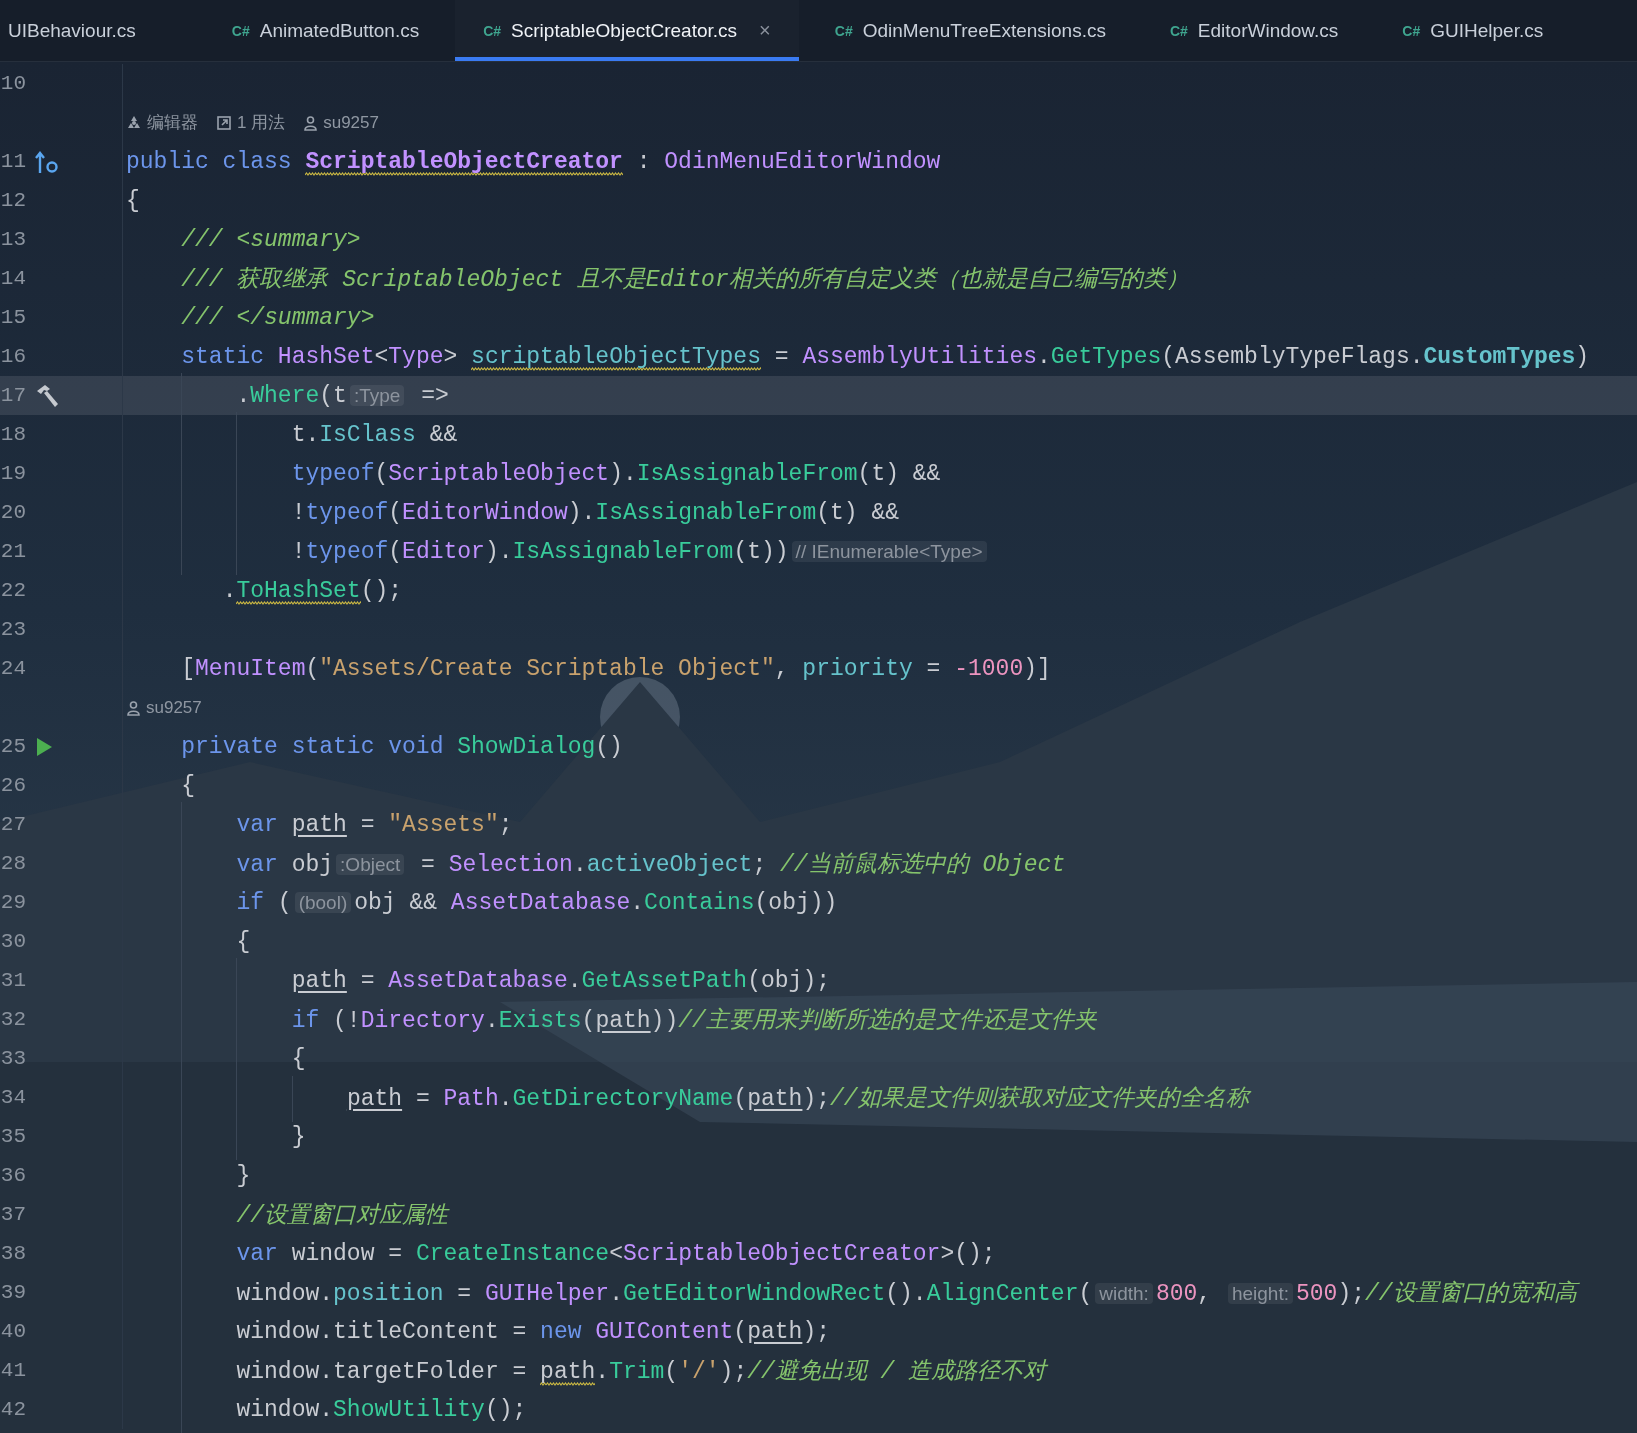 This screenshot has width=1637, height=1433. What do you see at coordinates (278, 317) in the screenshot?
I see `code-line: /// </summary>` at bounding box center [278, 317].